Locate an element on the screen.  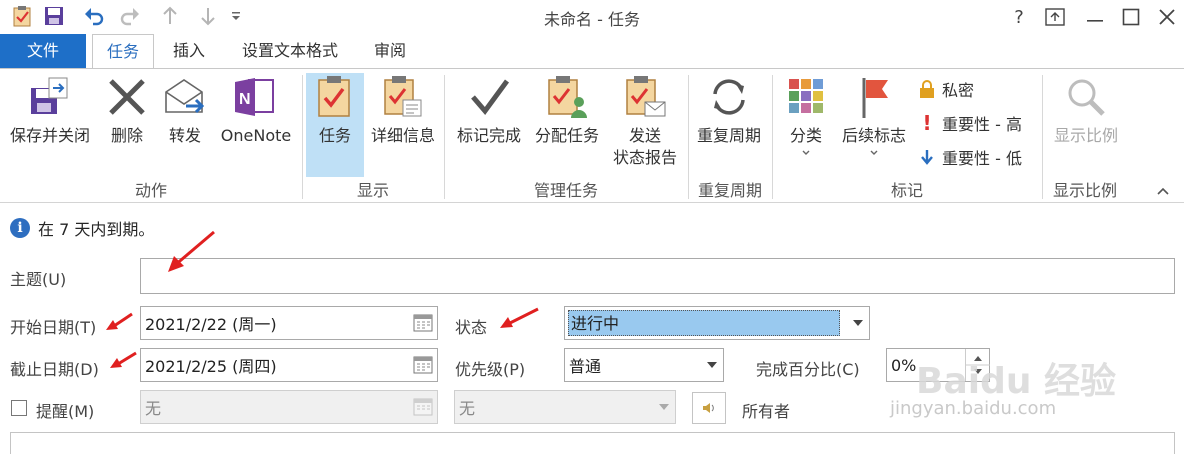
importance-high-label: 重要性 - 高 is located at coordinates (982, 124).